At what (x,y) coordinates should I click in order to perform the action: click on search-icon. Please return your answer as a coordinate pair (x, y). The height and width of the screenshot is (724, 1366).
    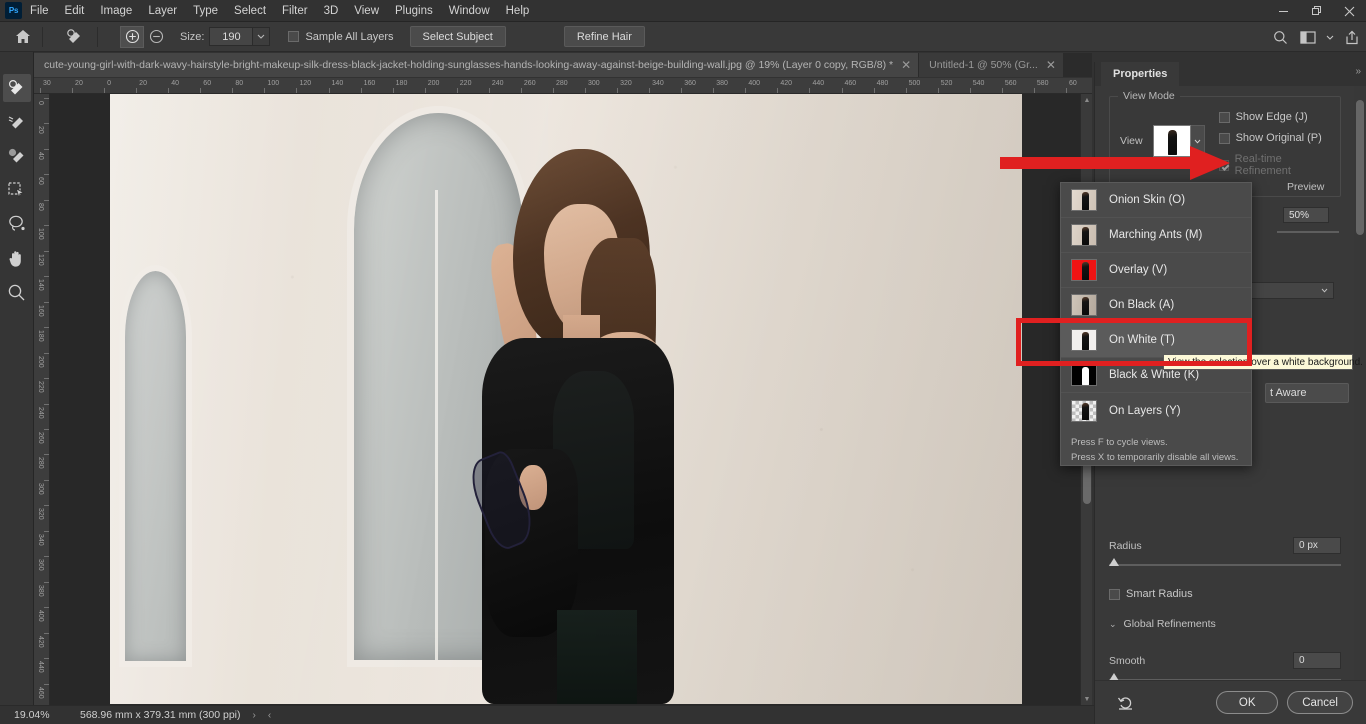
    Looking at the image, I should click on (1280, 37).